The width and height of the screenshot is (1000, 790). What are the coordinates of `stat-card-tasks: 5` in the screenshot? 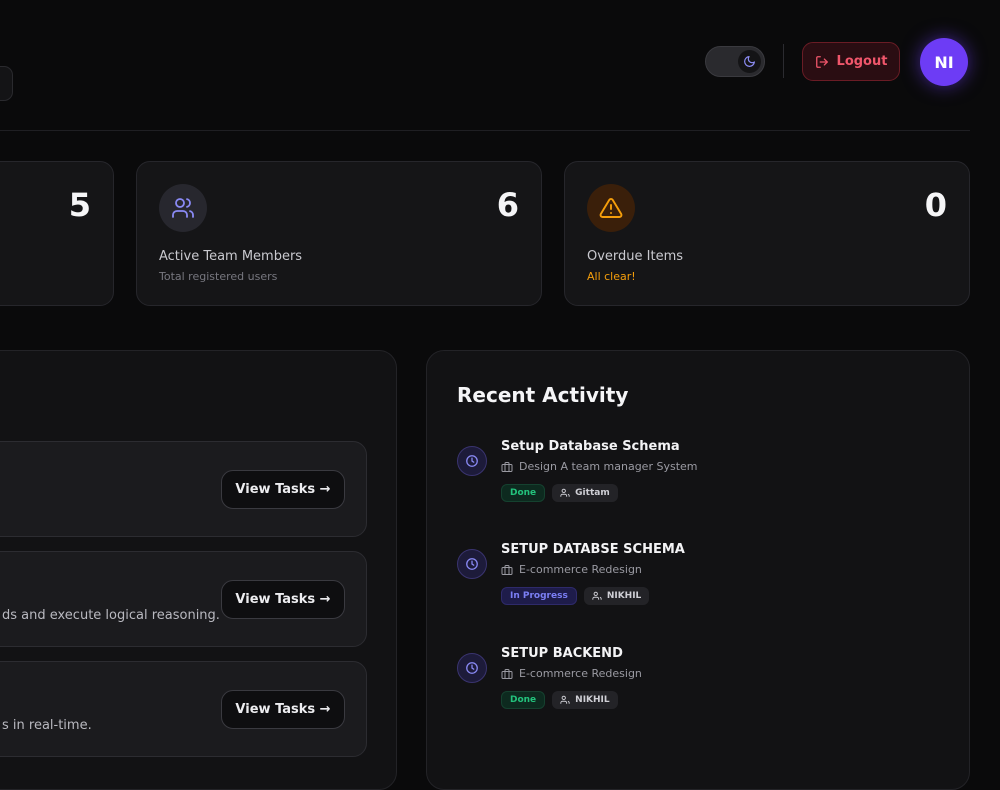 It's located at (57, 233).